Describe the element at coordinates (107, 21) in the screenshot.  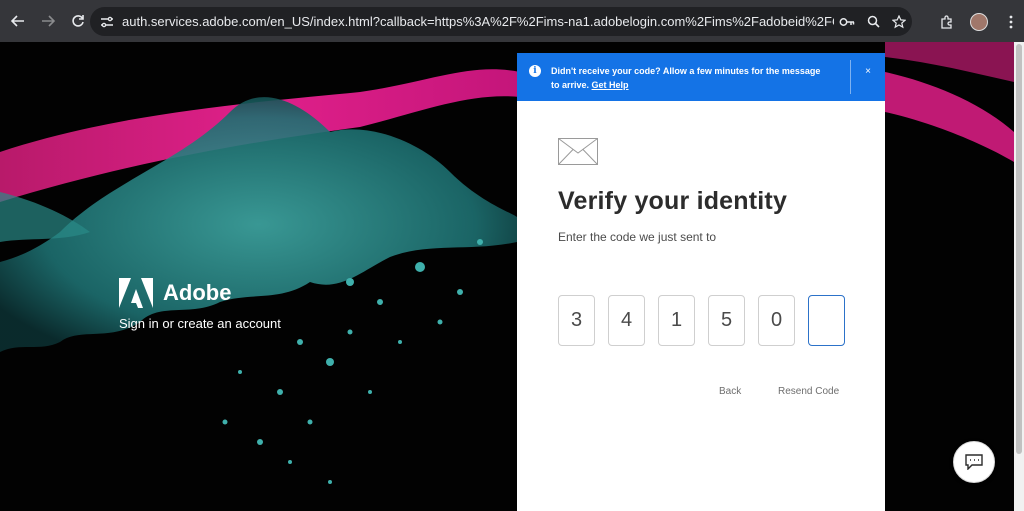
I see `site-settings-icon` at that location.